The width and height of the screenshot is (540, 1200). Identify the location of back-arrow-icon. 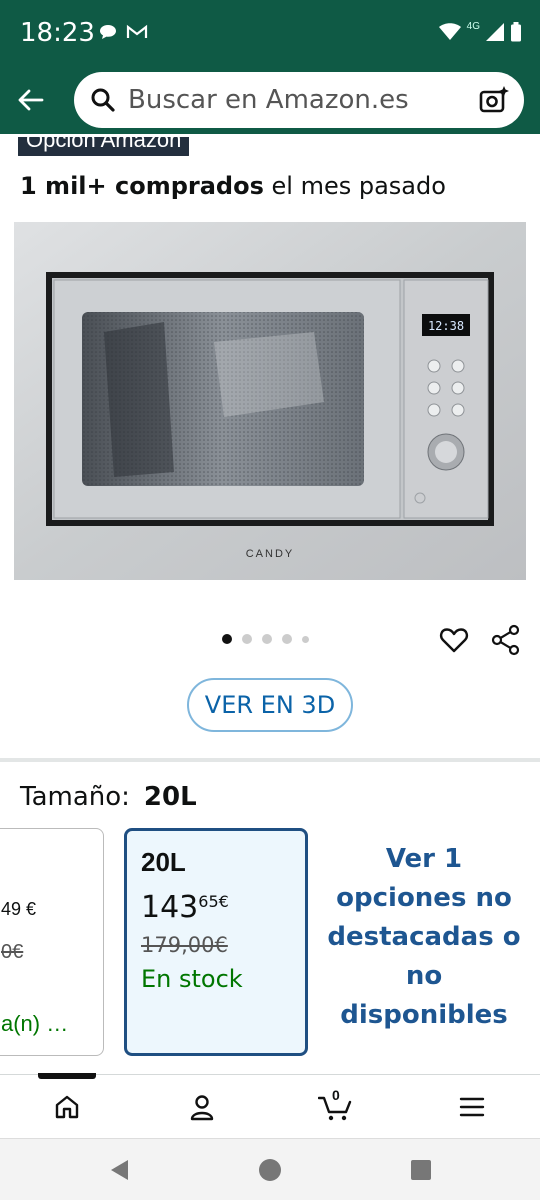
(31, 100).